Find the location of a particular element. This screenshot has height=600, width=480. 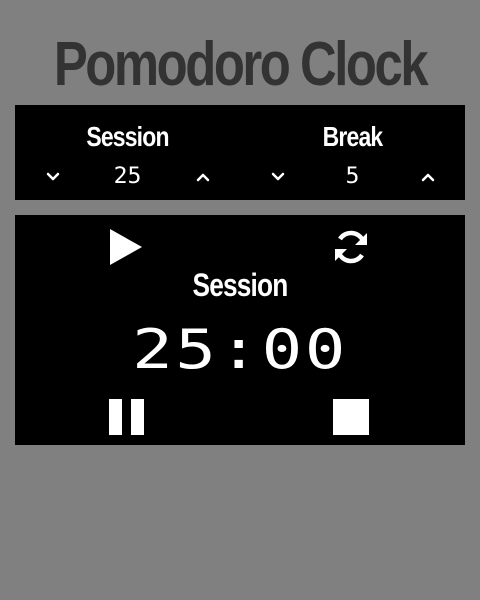

settings-panel: Session 25 Break 5 is located at coordinates (240, 152).